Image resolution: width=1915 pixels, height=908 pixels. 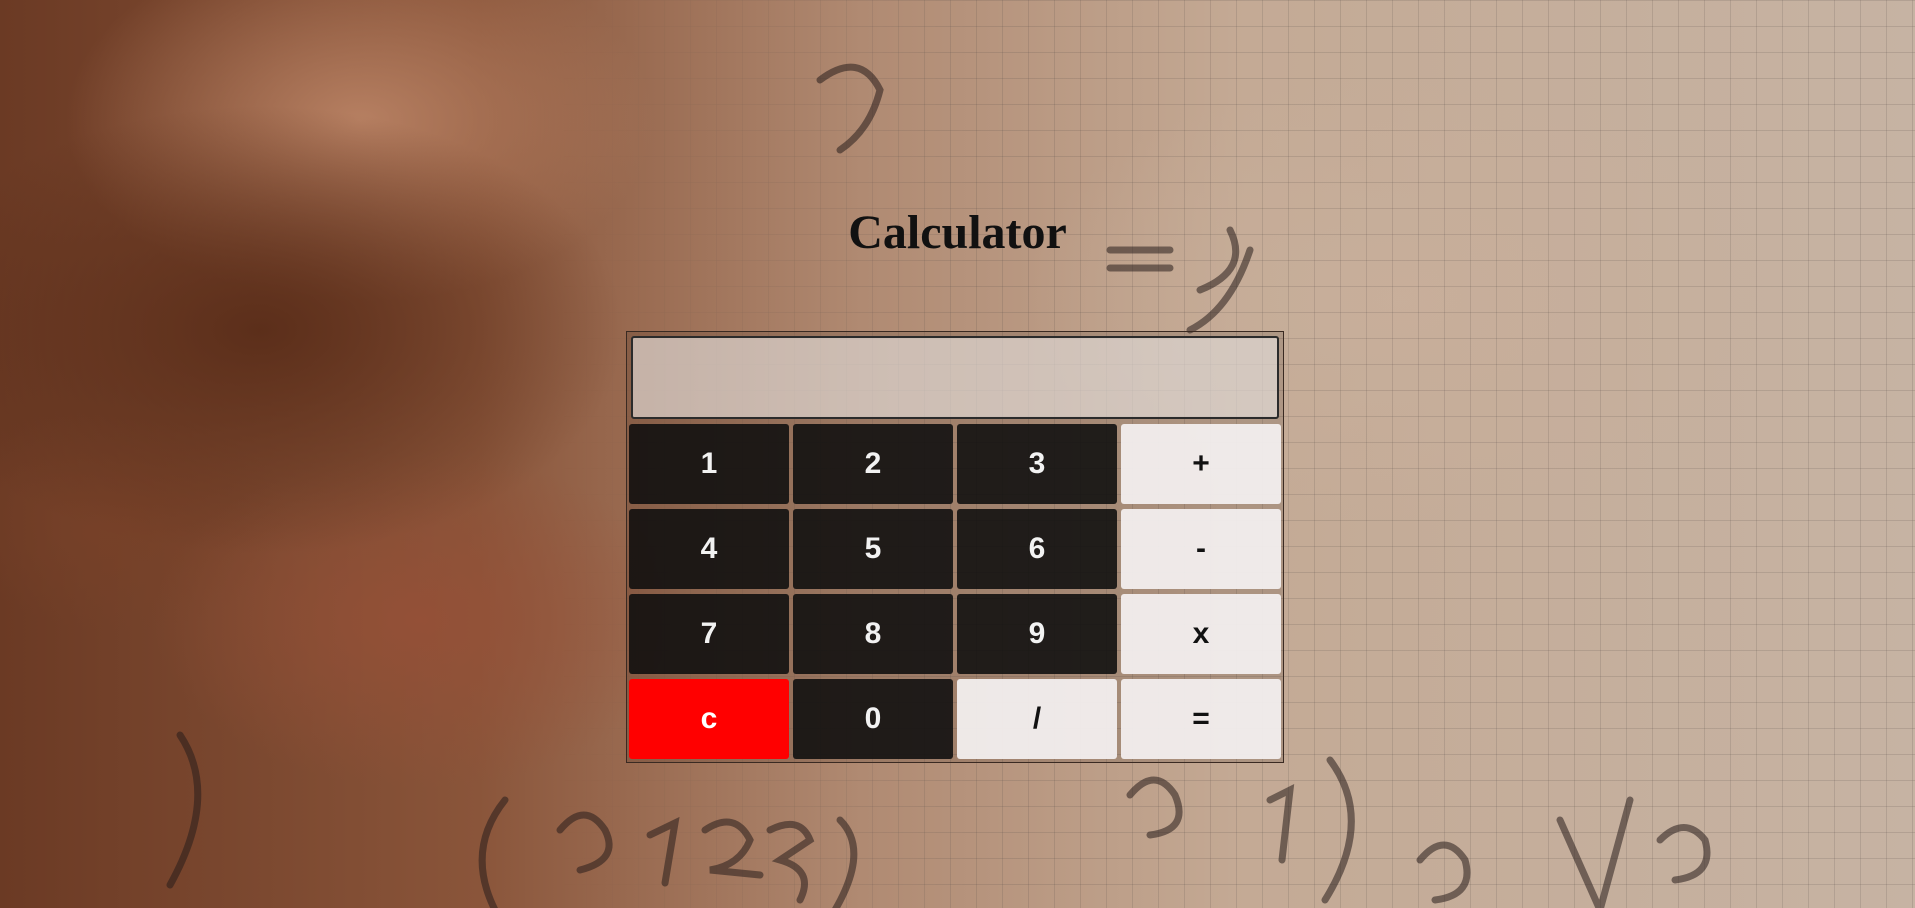 I want to click on key-plus-button: +, so click(x=1201, y=464).